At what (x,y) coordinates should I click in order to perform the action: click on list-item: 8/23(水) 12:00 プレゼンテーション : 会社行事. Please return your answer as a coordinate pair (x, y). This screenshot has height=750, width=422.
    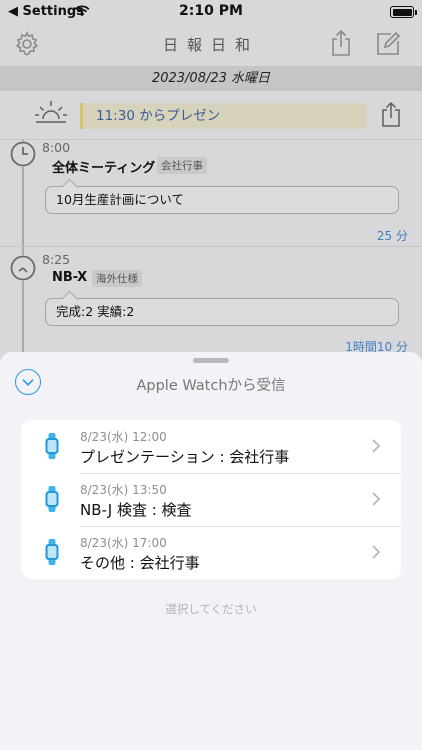
    Looking at the image, I should click on (211, 446).